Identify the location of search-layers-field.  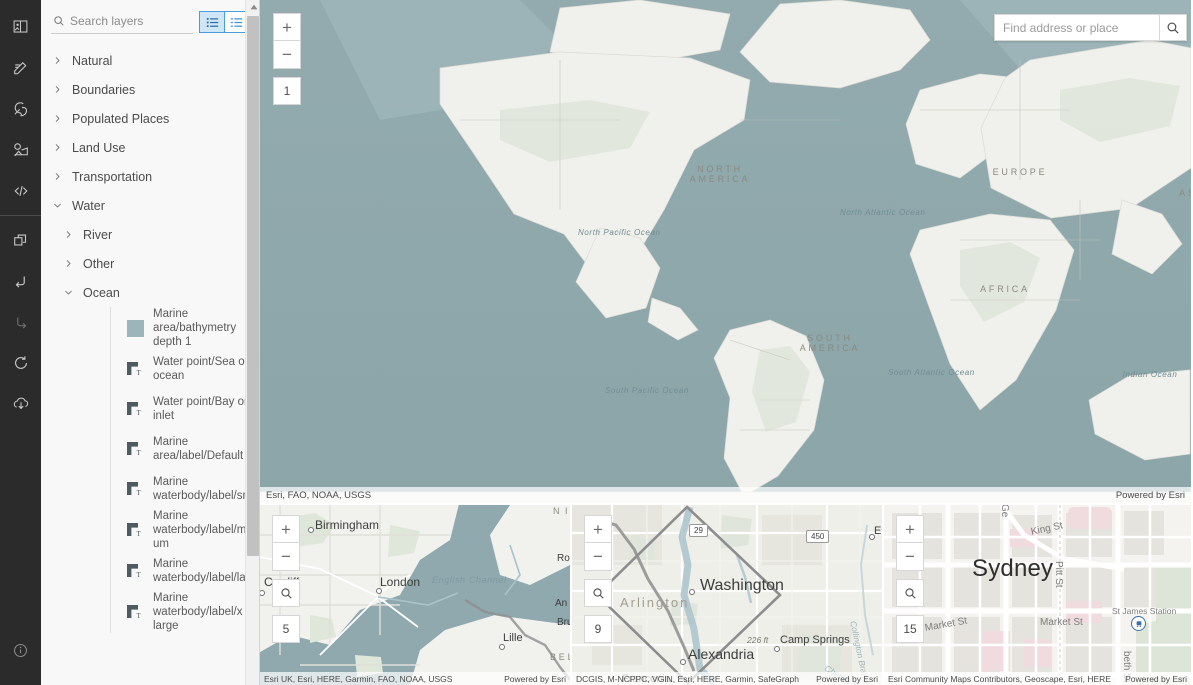
(122, 22).